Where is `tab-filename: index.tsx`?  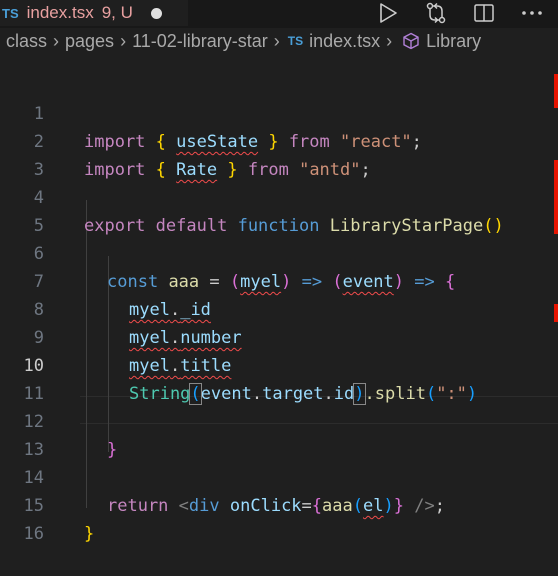
tab-filename: index.tsx is located at coordinates (60, 12).